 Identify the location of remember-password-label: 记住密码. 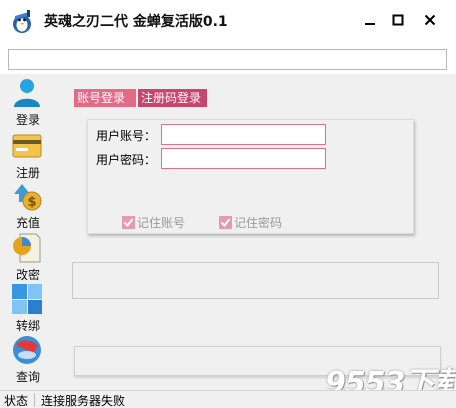
(258, 223).